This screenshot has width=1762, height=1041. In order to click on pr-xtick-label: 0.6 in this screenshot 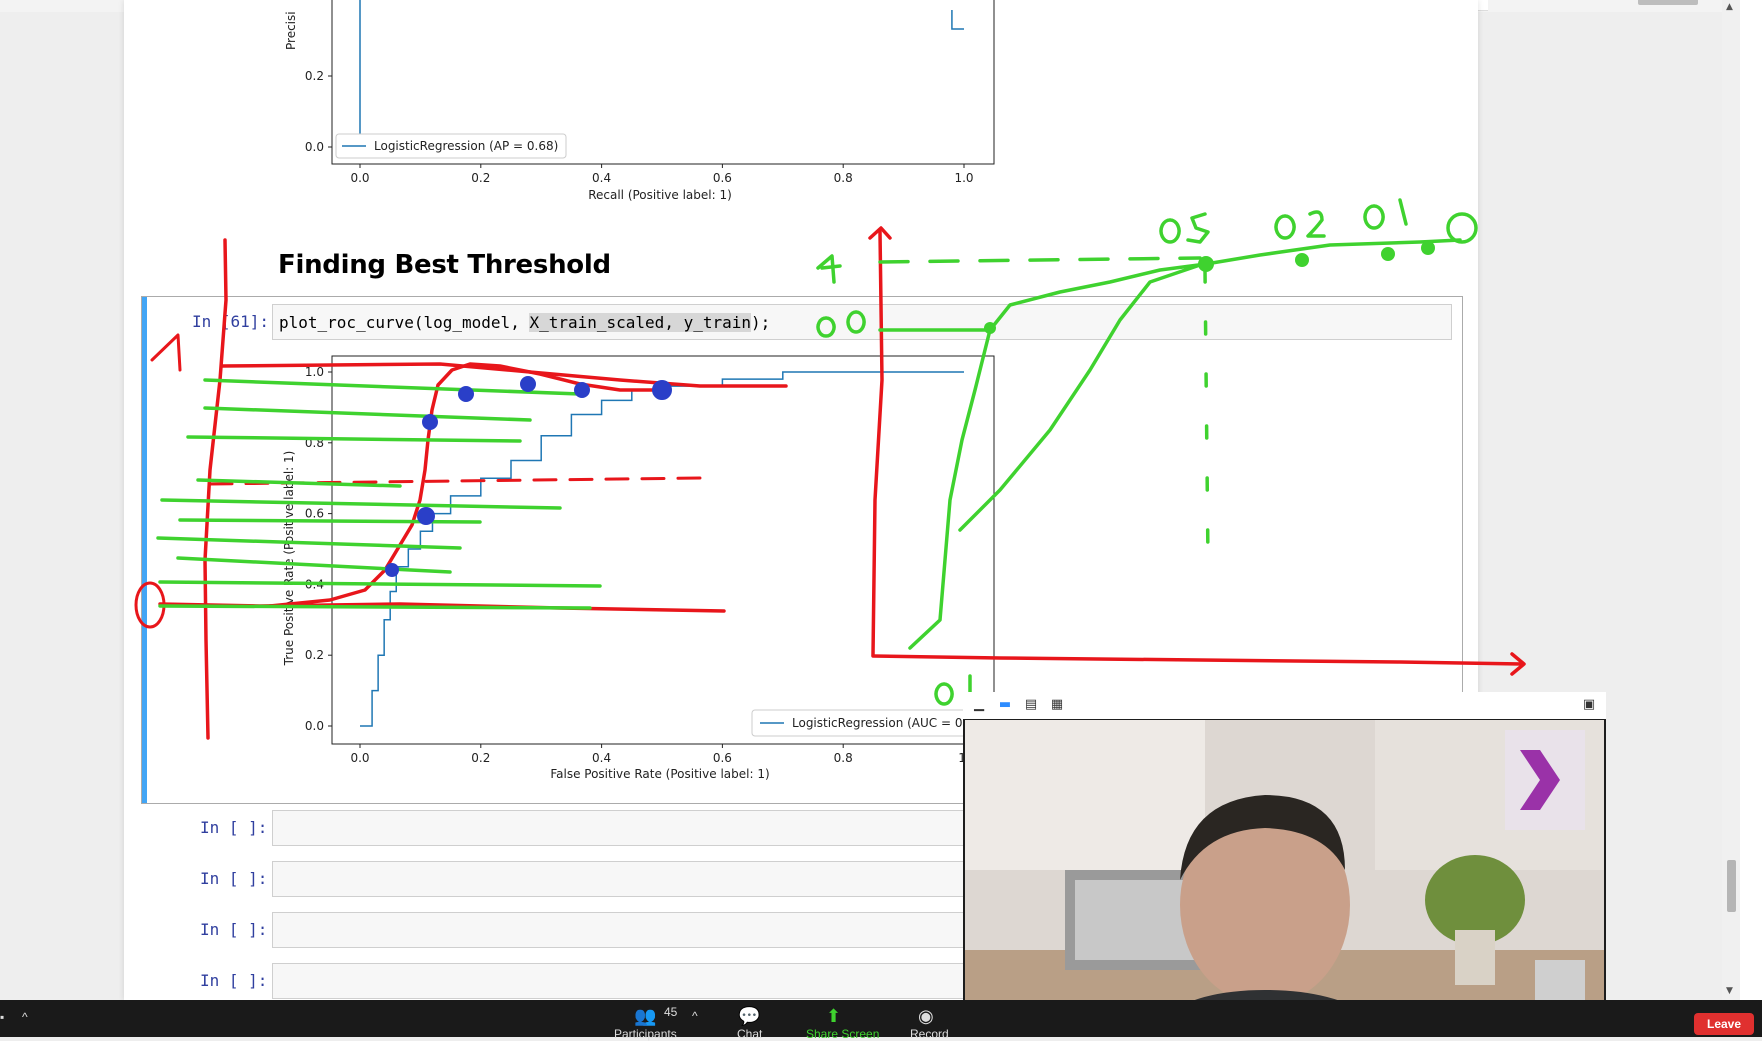, I will do `click(722, 178)`.